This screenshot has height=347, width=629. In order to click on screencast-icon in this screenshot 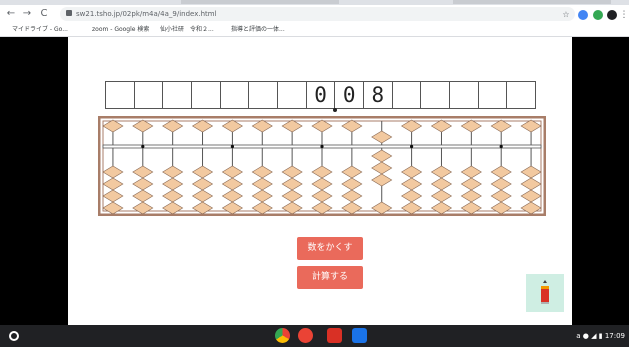, I will do `click(305, 335)`.